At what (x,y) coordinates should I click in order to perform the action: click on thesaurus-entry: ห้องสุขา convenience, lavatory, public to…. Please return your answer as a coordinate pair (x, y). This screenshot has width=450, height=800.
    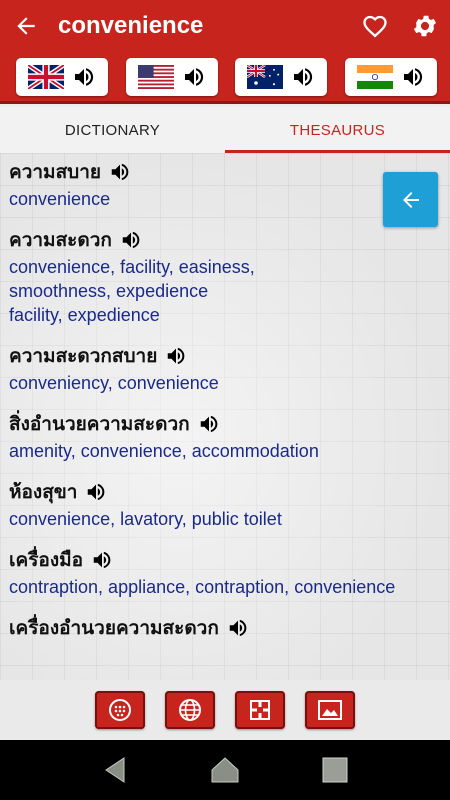
    Looking at the image, I should click on (225, 504).